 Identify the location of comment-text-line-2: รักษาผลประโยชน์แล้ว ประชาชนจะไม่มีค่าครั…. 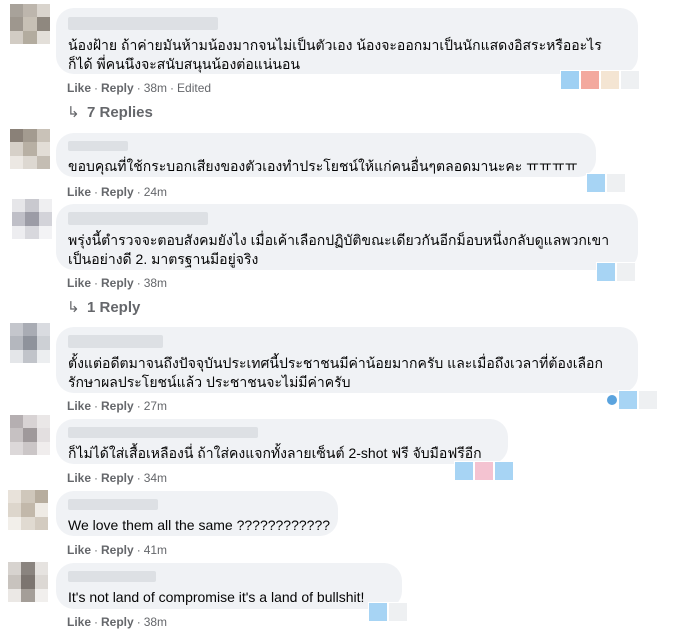
(209, 382).